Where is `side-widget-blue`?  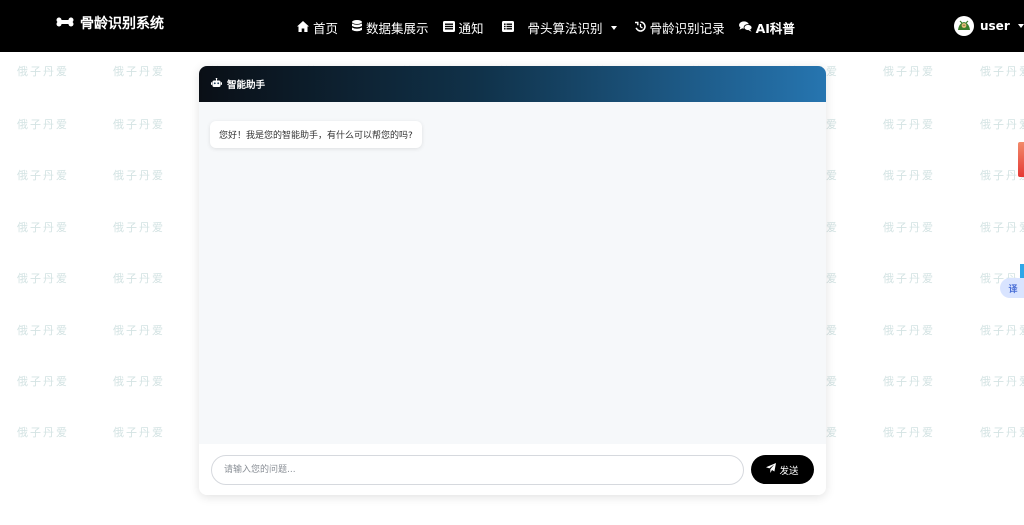 side-widget-blue is located at coordinates (1022, 271).